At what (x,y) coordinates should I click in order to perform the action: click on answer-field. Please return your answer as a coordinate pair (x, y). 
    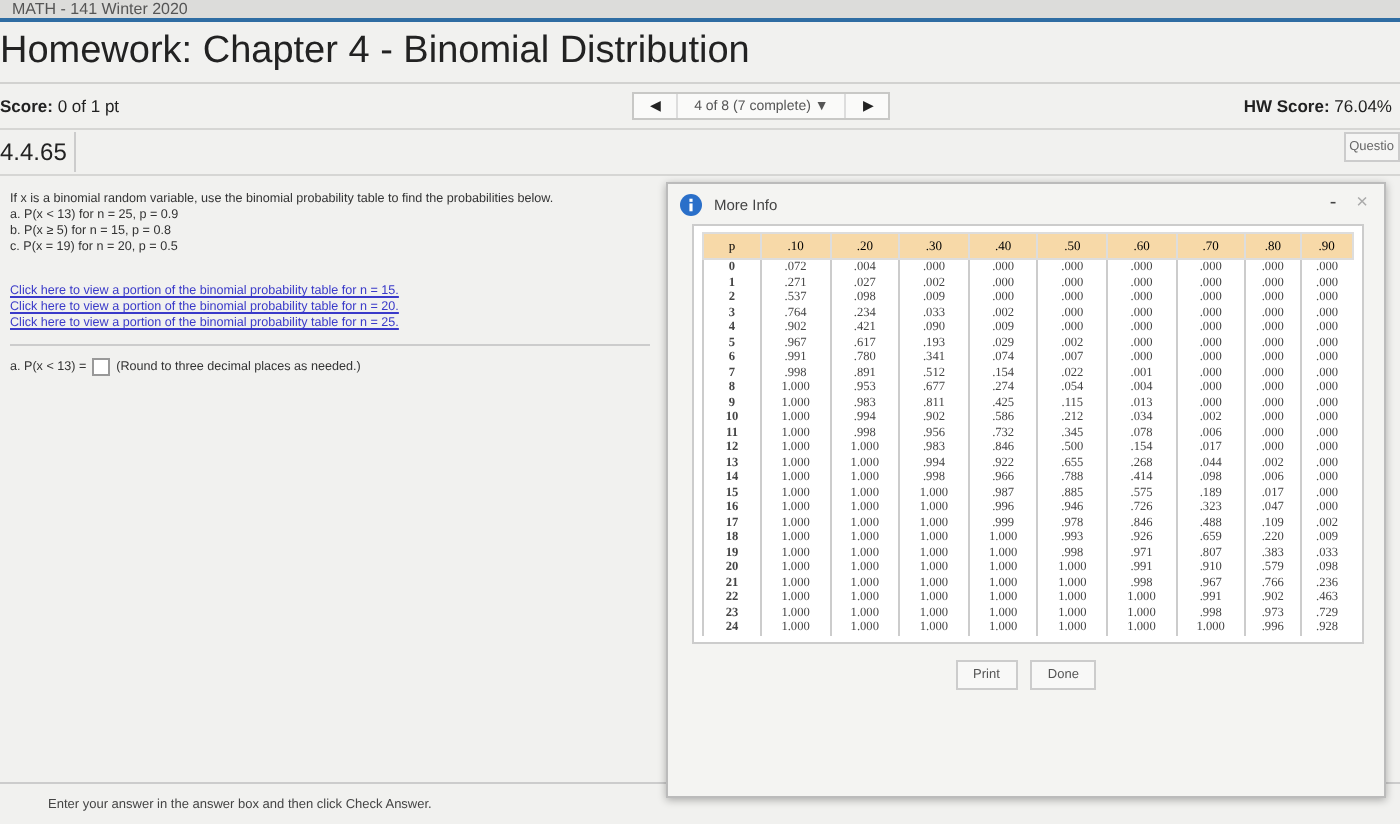
    Looking at the image, I should click on (101, 367).